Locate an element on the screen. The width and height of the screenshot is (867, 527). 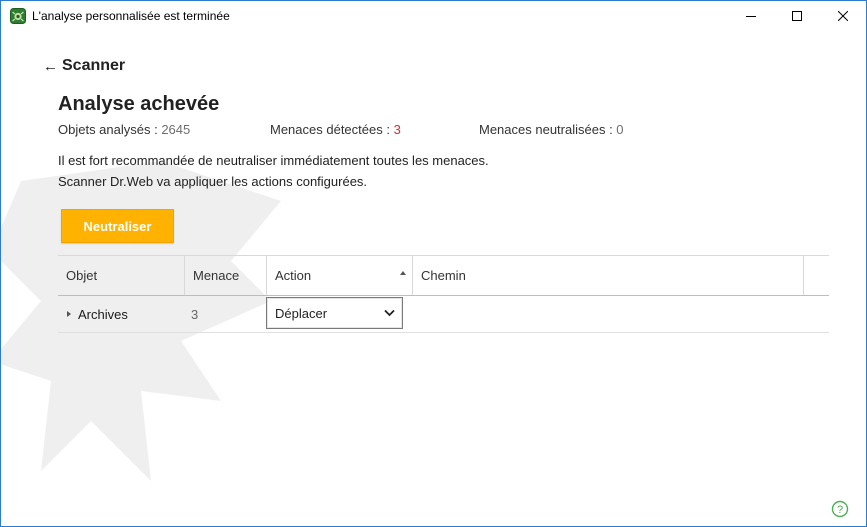
column-header-object-label: Objet is located at coordinates (82, 275).